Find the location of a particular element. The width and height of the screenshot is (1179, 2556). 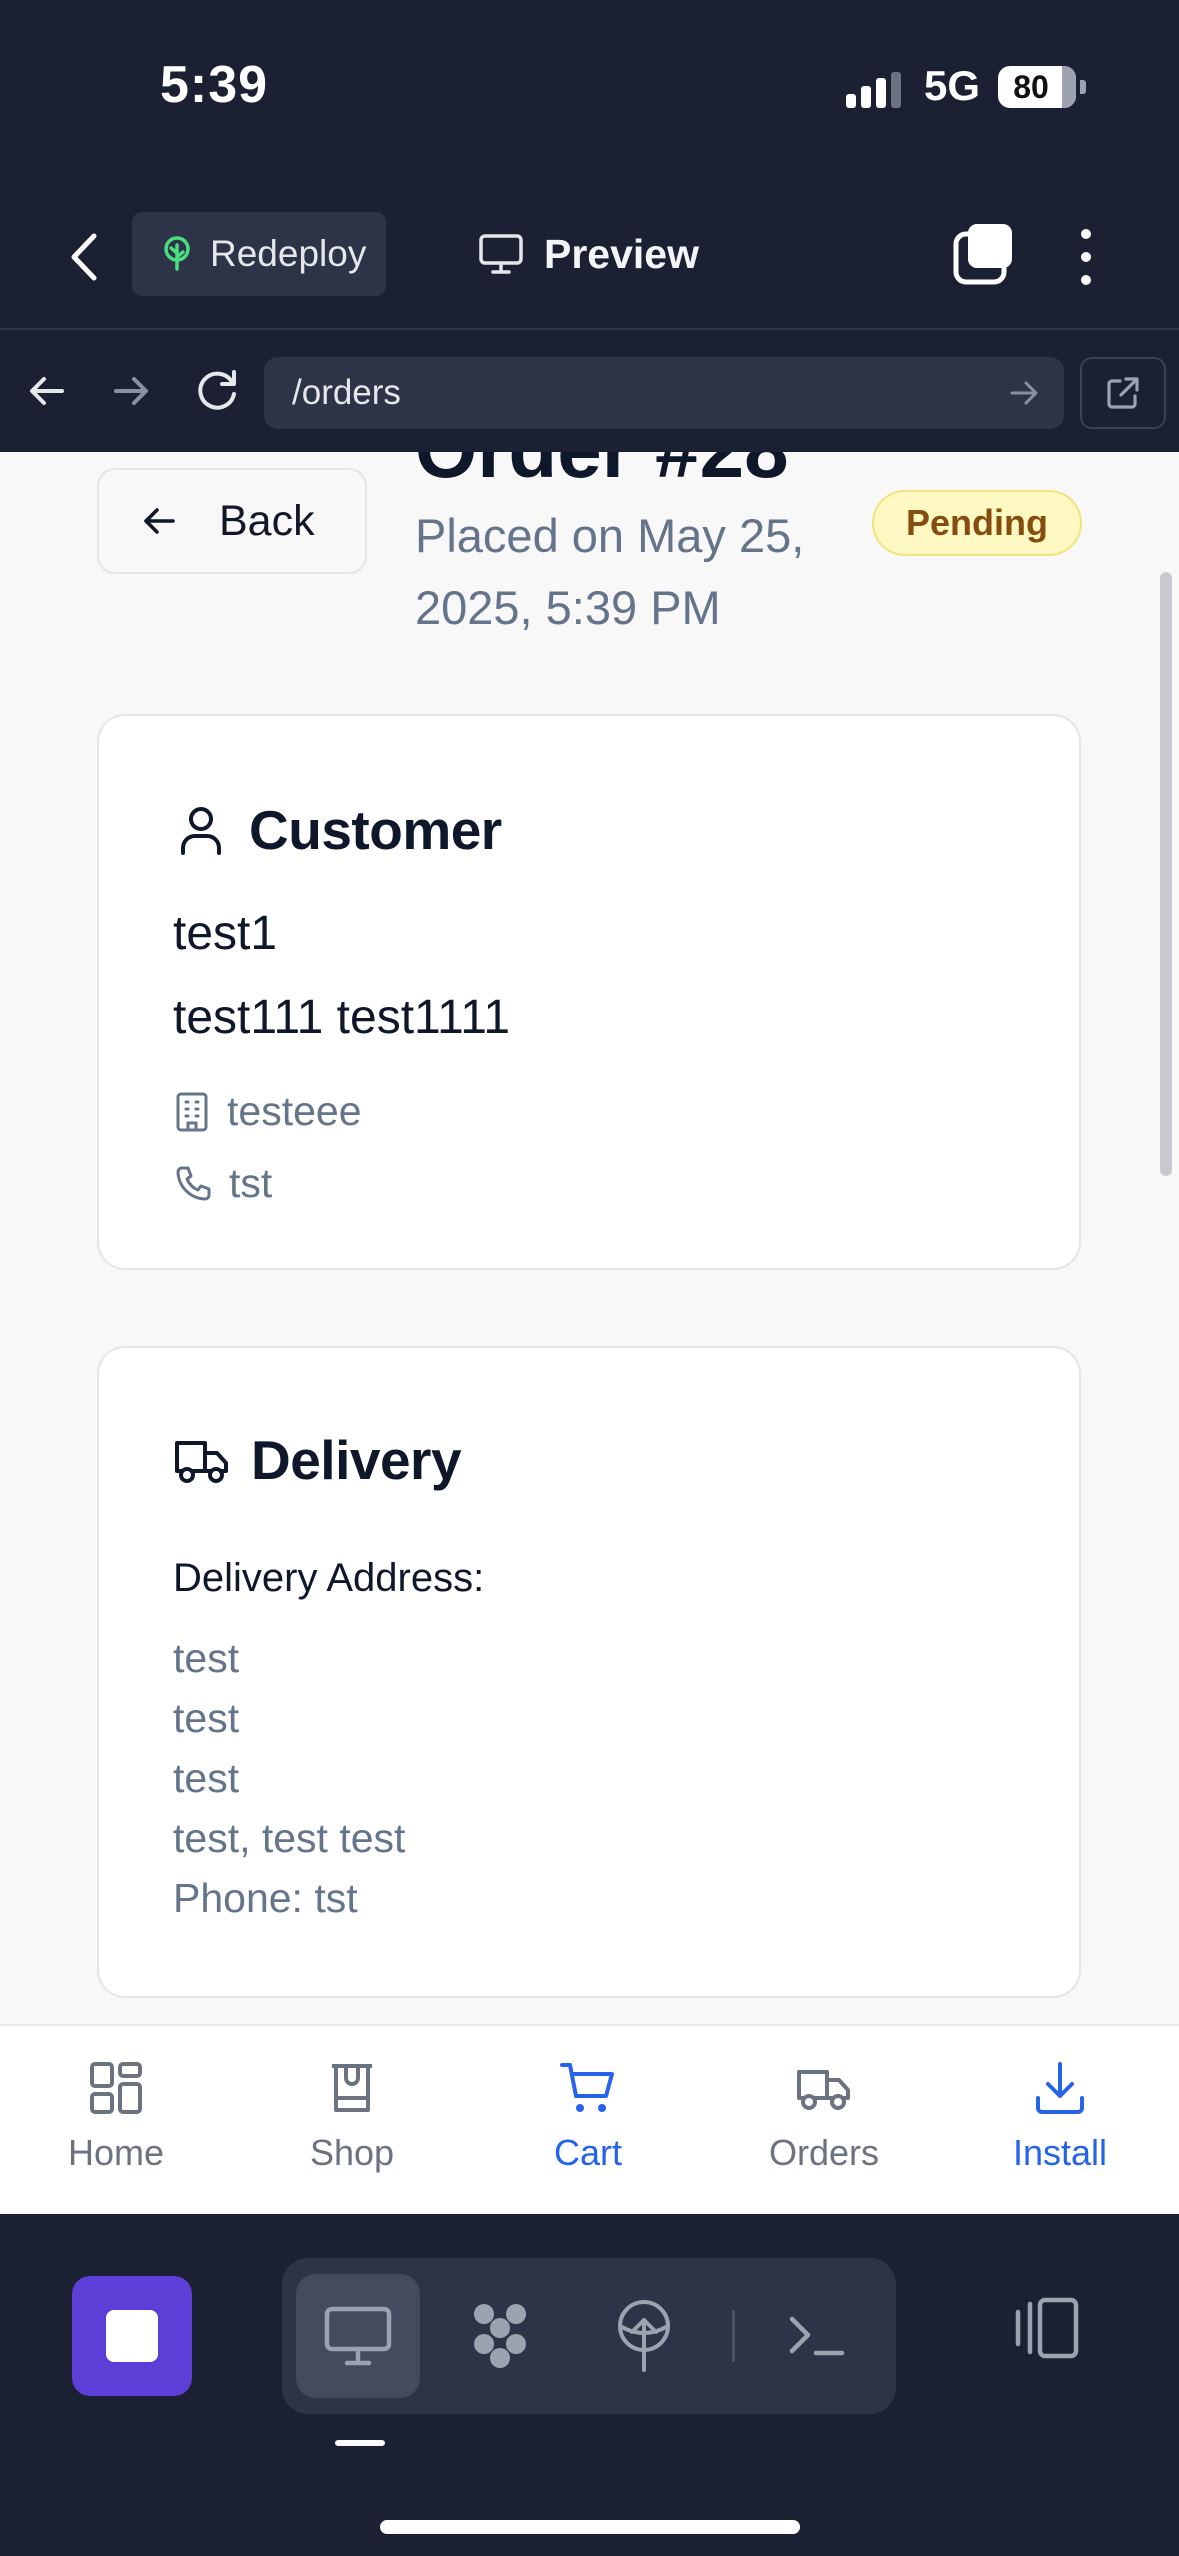

url-field: /orders is located at coordinates (664, 393).